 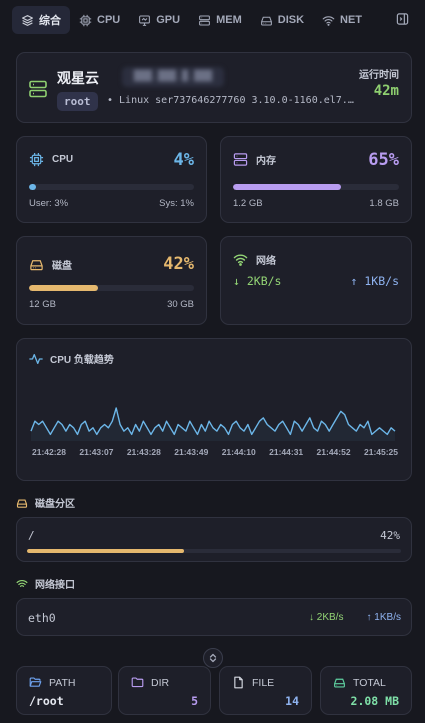 I want to click on server-name: 观星云, so click(x=78, y=78).